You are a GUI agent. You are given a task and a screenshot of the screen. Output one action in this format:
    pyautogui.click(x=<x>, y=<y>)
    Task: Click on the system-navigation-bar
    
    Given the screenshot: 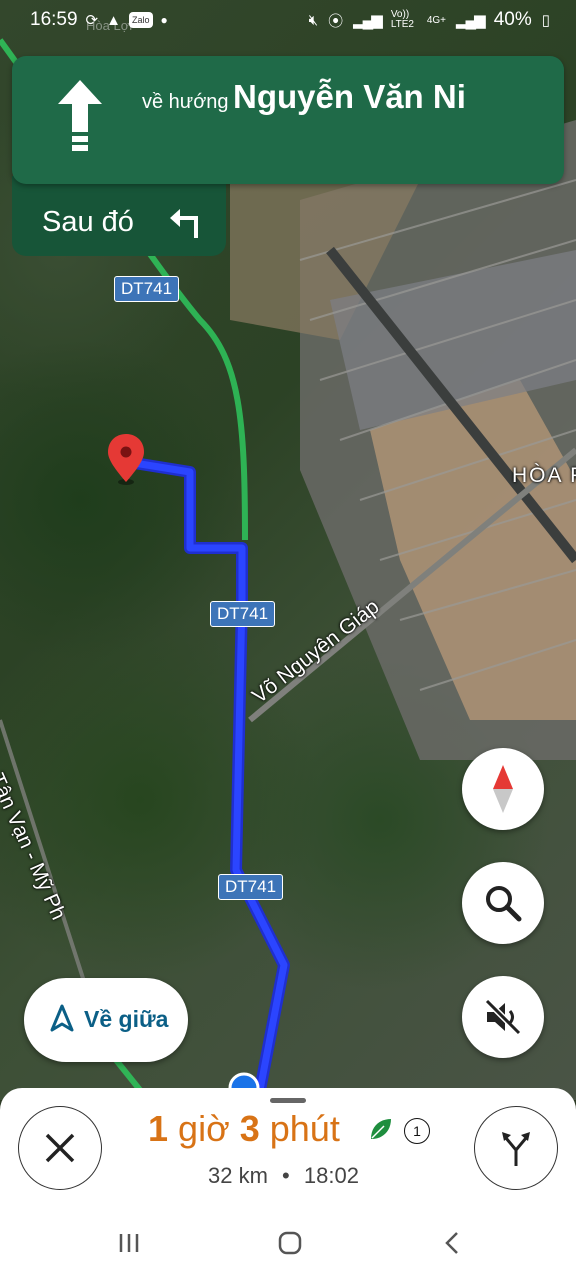 What is the action you would take?
    pyautogui.click(x=288, y=1245)
    